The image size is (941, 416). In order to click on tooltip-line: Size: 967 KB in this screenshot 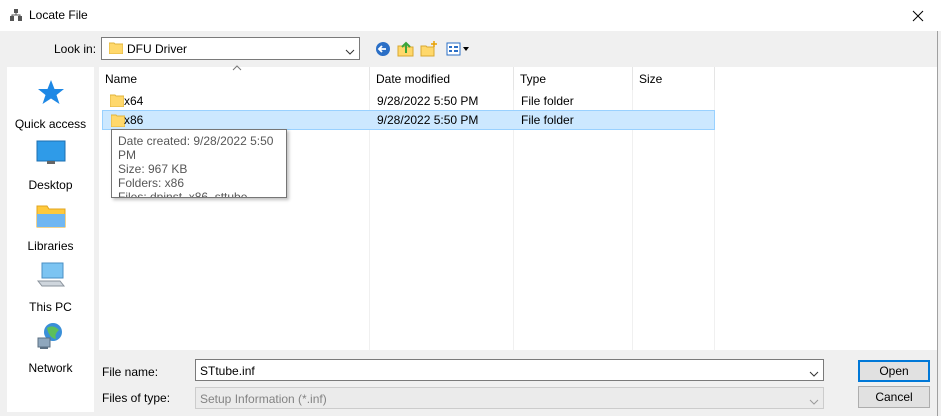, I will do `click(153, 169)`.